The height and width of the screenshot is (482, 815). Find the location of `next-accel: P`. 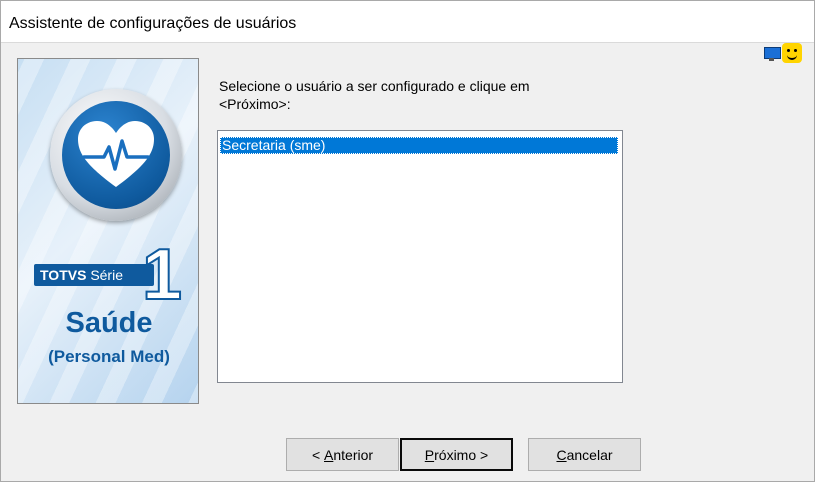

next-accel: P is located at coordinates (429, 454).